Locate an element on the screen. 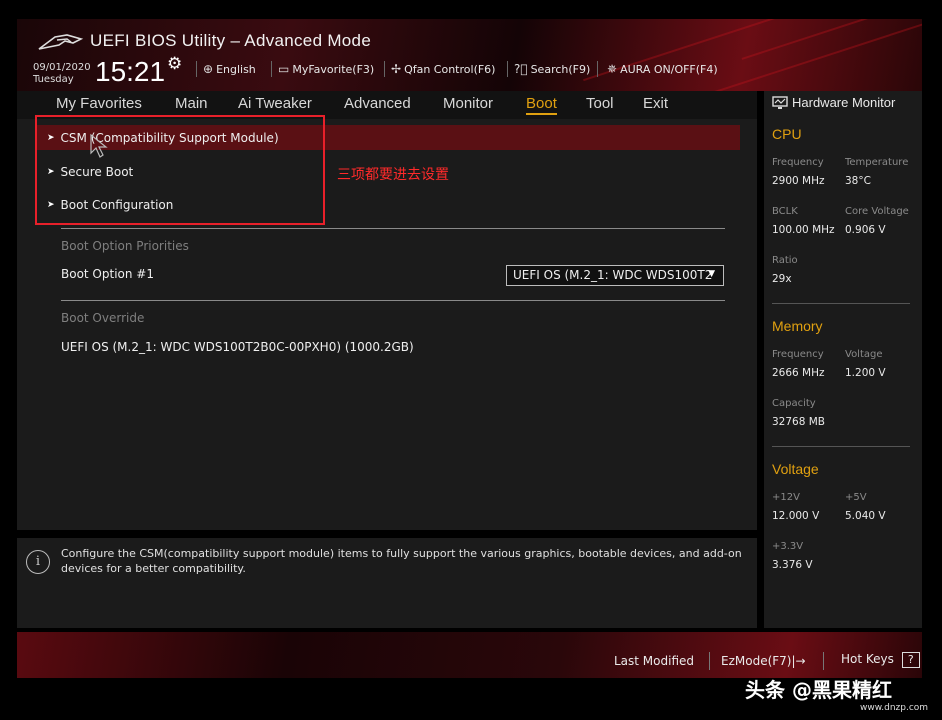  aura-icon: ✵ is located at coordinates (612, 69).